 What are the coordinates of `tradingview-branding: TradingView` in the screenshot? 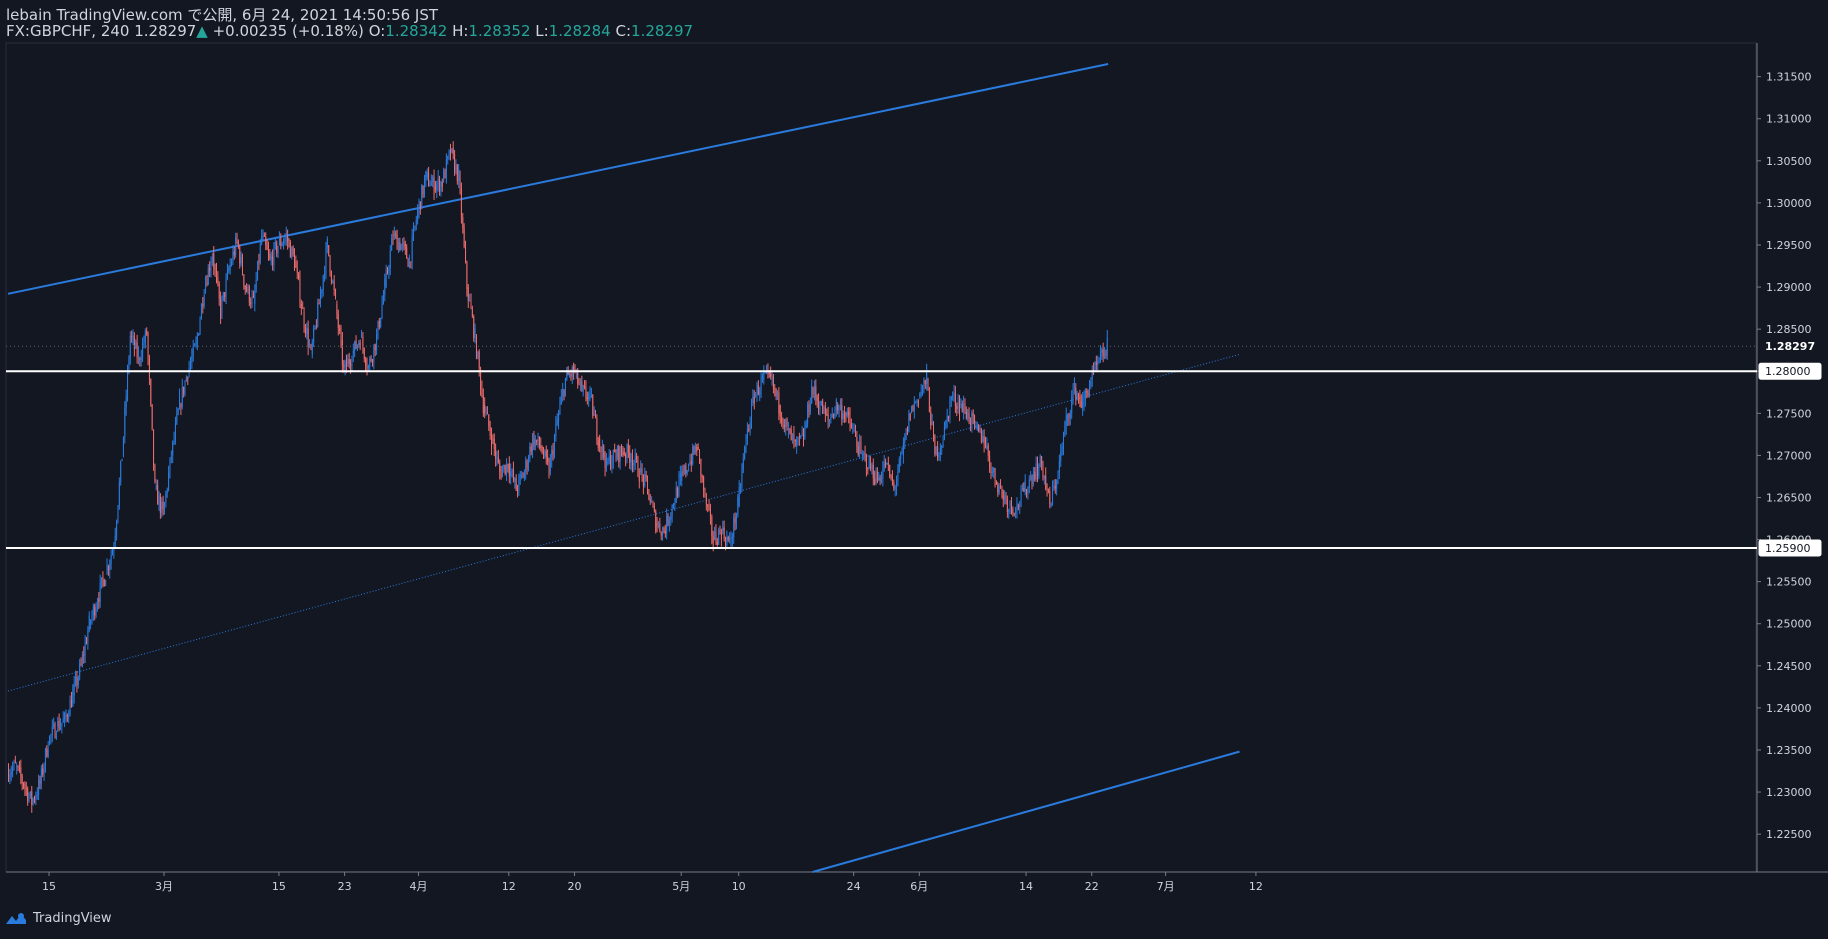 It's located at (58, 918).